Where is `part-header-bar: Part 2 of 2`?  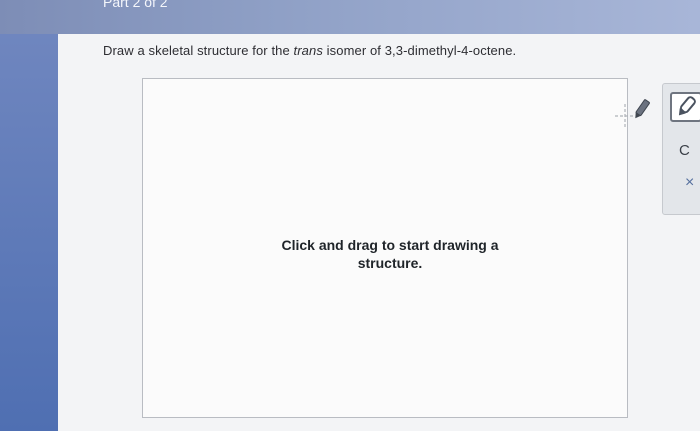
part-header-bar: Part 2 of 2 is located at coordinates (350, 17).